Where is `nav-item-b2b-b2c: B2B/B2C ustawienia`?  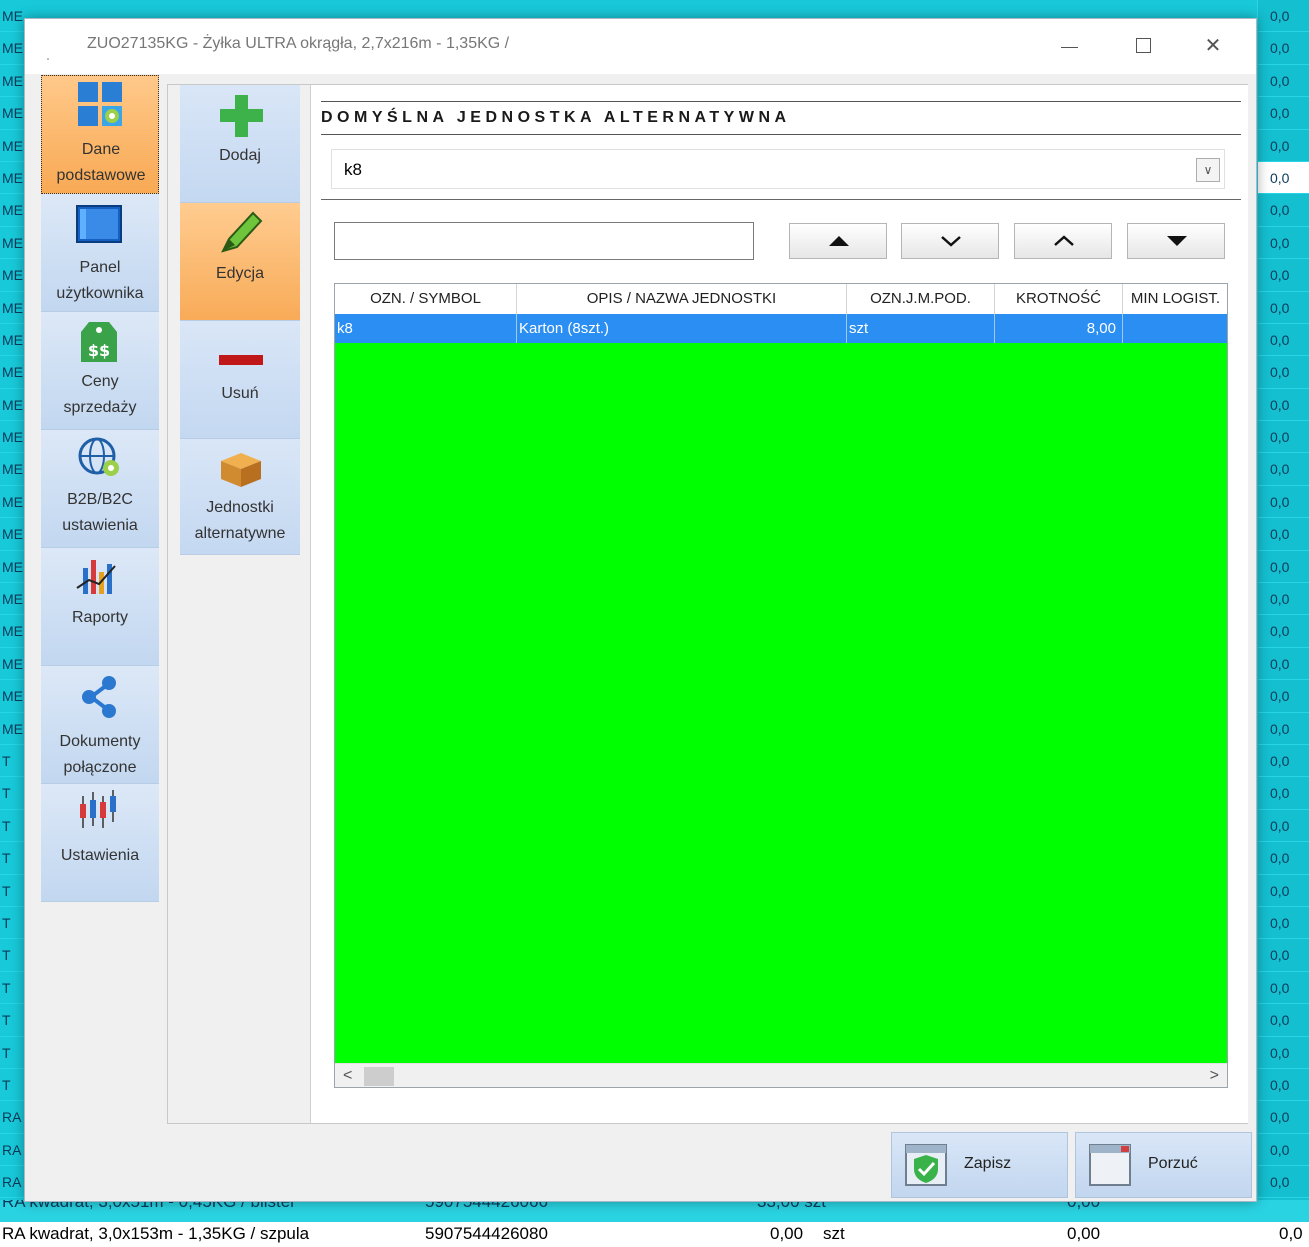 nav-item-b2b-b2c: B2B/B2C ustawienia is located at coordinates (100, 489).